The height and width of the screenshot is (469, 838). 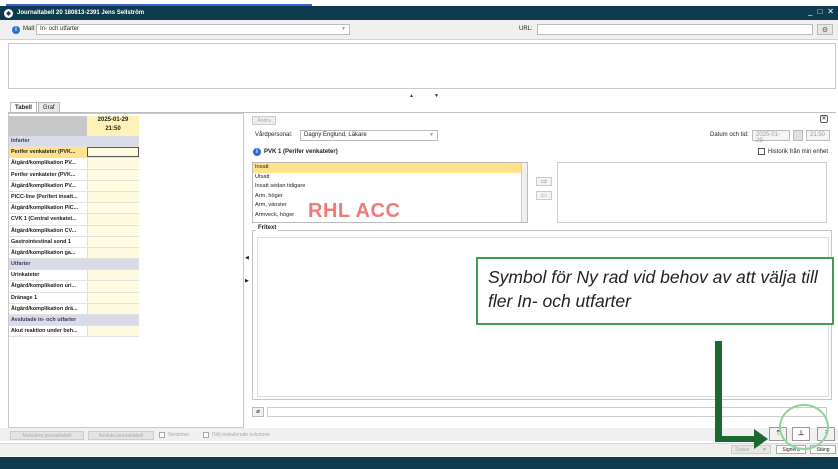 I want to click on move-left-icon: ⇦, so click(x=544, y=195).